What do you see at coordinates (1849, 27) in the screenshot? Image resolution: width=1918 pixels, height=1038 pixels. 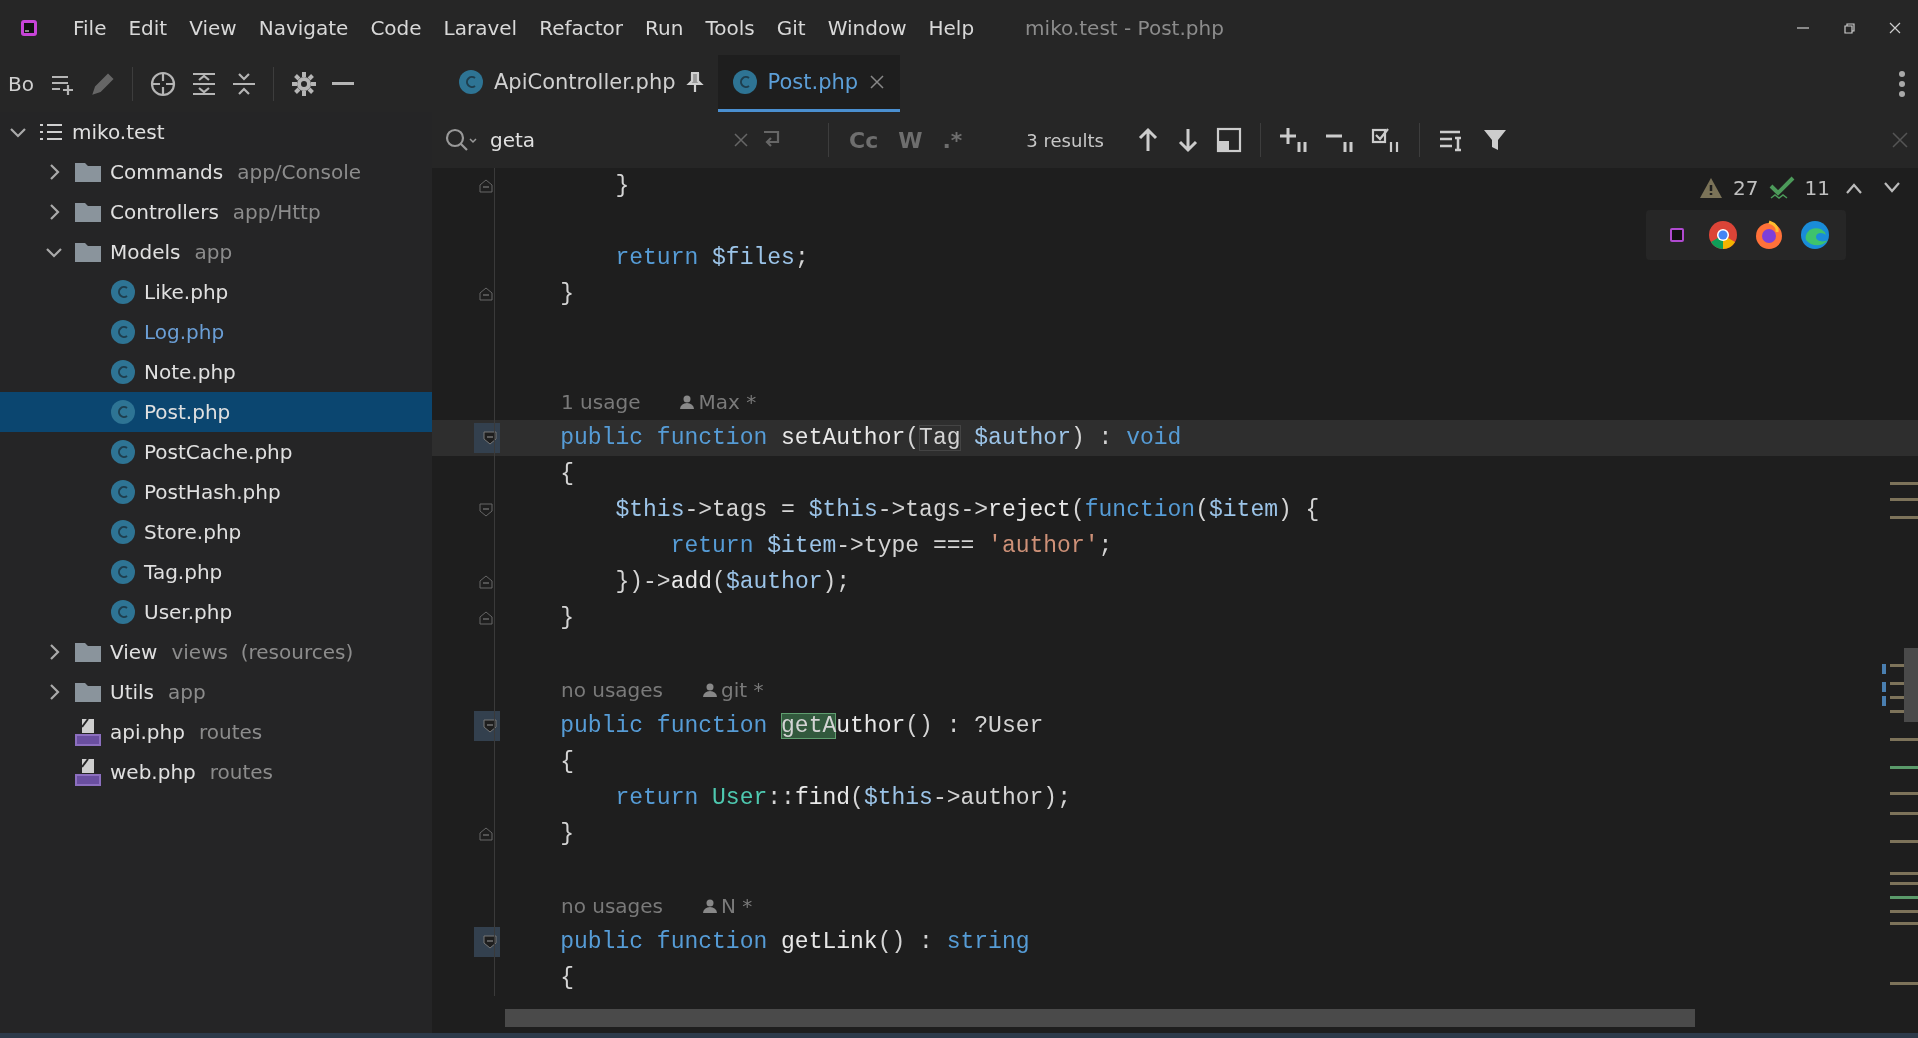 I see `restore-icon` at bounding box center [1849, 27].